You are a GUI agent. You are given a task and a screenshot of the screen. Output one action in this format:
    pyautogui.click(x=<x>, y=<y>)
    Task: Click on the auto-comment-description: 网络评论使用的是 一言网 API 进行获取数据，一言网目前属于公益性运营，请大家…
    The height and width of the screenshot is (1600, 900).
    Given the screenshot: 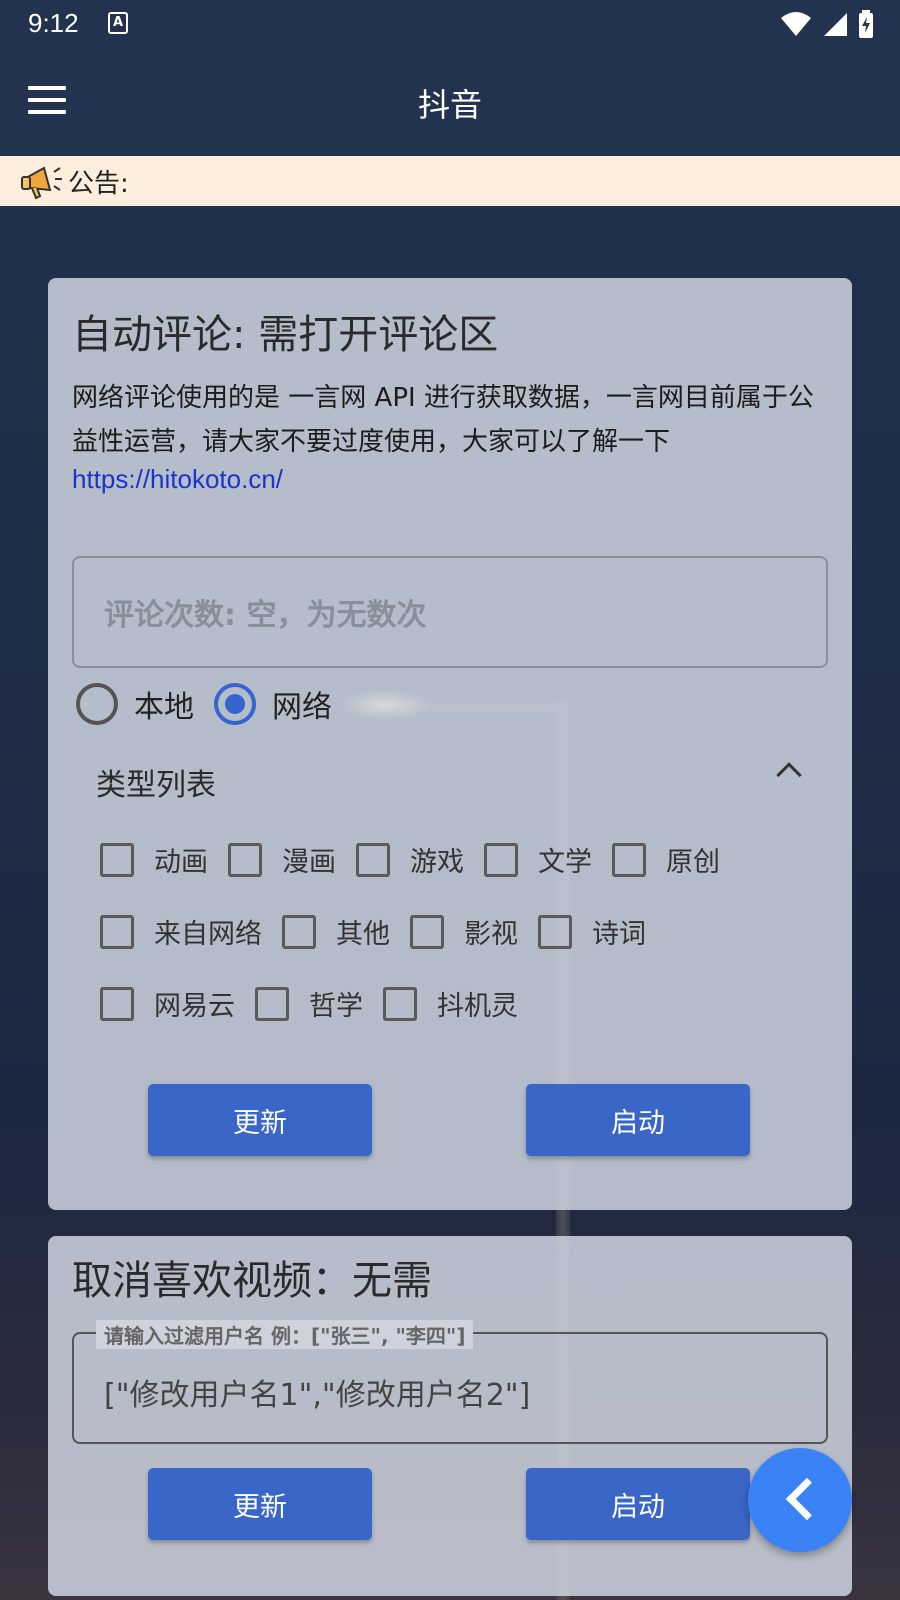 What is the action you would take?
    pyautogui.click(x=443, y=420)
    